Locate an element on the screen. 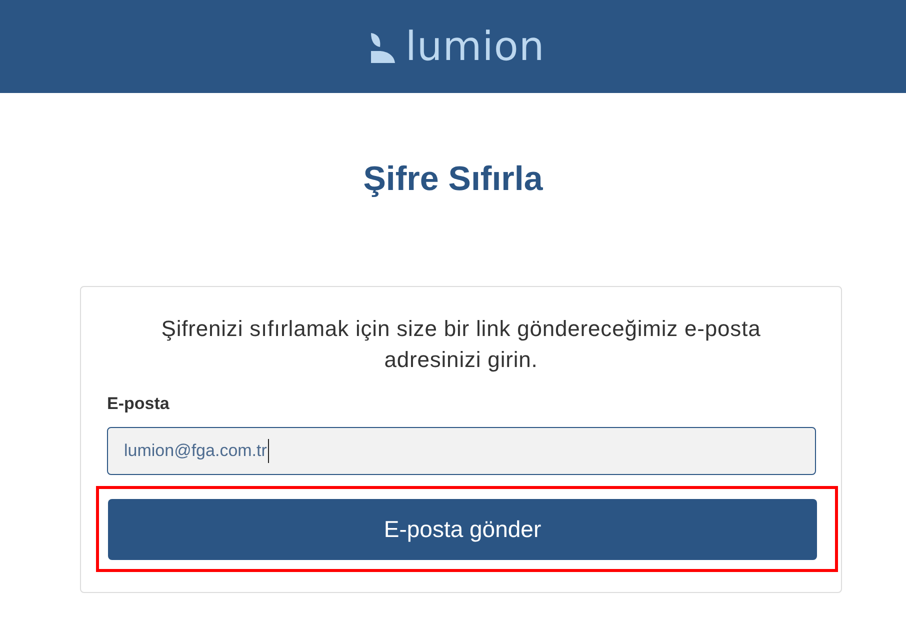 The width and height of the screenshot is (906, 621). field-label: E-posta is located at coordinates (138, 404).